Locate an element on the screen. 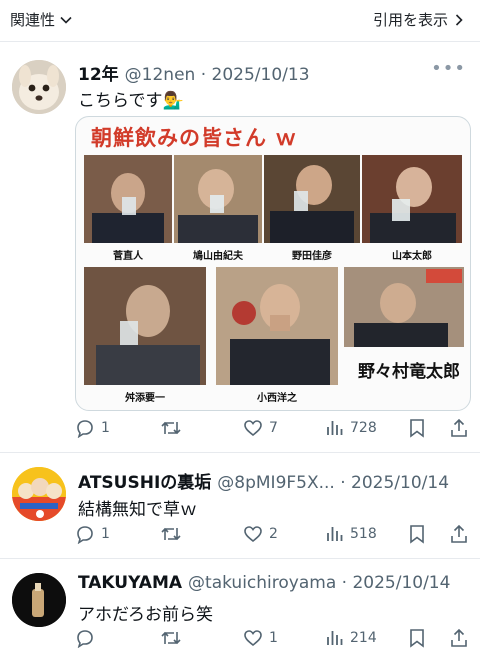 The height and width of the screenshot is (664, 480). tweet-actions: 1 214 is located at coordinates (274, 640).